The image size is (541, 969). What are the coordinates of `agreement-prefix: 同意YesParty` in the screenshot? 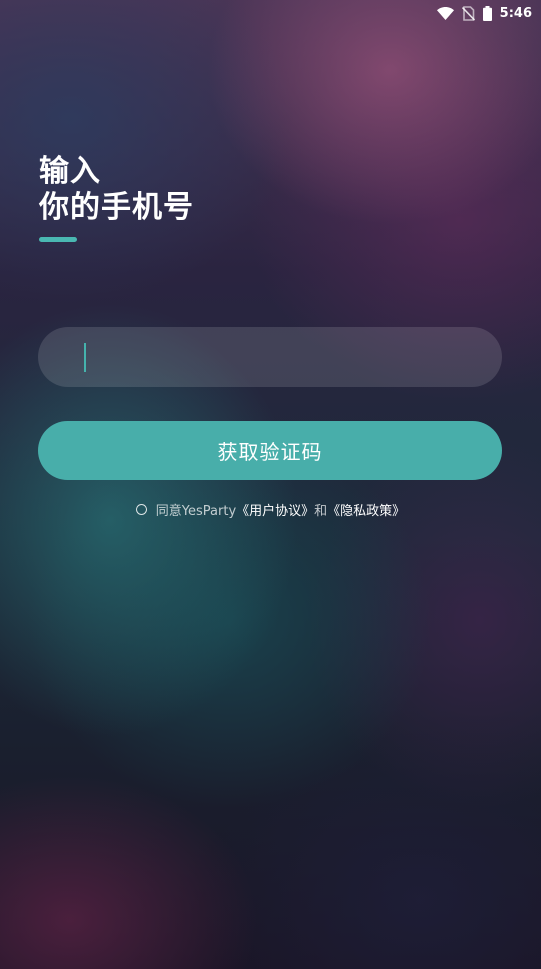 It's located at (196, 511).